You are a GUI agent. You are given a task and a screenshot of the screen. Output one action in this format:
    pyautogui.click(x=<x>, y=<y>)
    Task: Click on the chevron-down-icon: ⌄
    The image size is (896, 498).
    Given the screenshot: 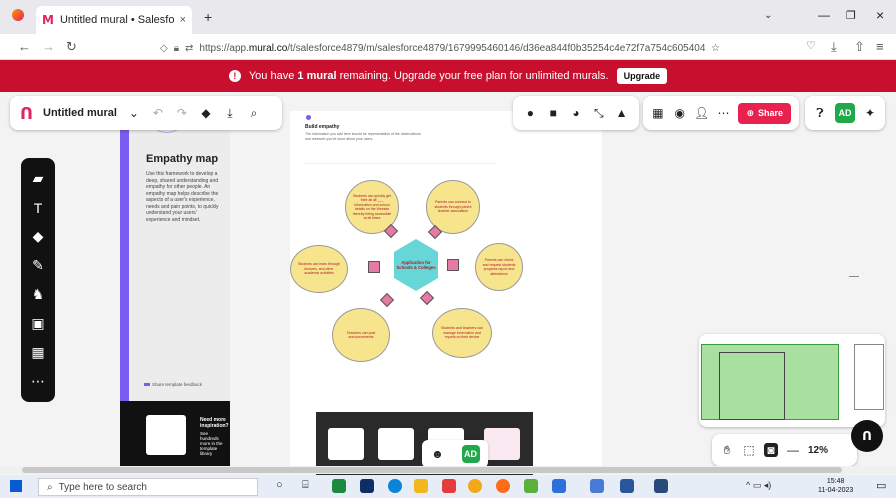 What is the action you would take?
    pyautogui.click(x=134, y=113)
    